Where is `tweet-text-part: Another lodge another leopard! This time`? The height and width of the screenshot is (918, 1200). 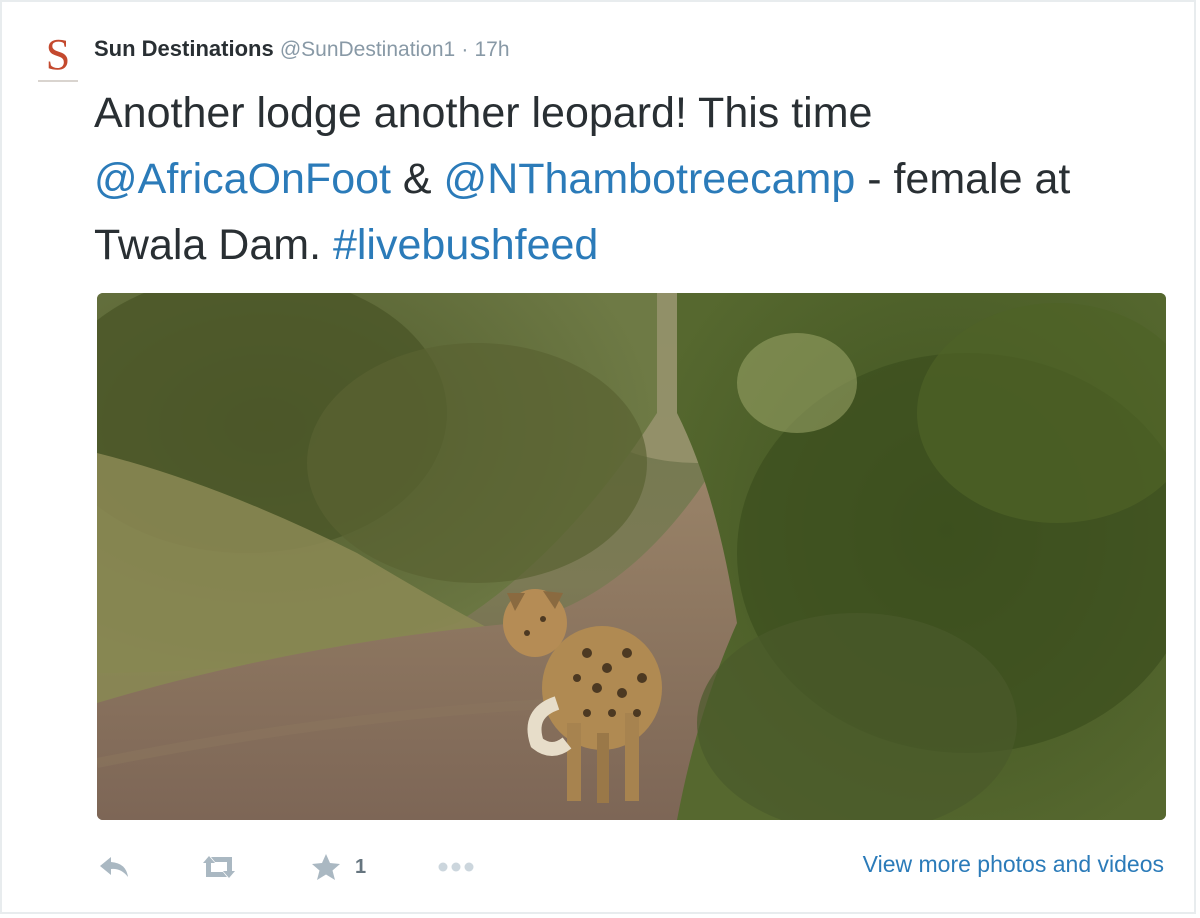
tweet-text-part: Another lodge another leopard! This time is located at coordinates (483, 113).